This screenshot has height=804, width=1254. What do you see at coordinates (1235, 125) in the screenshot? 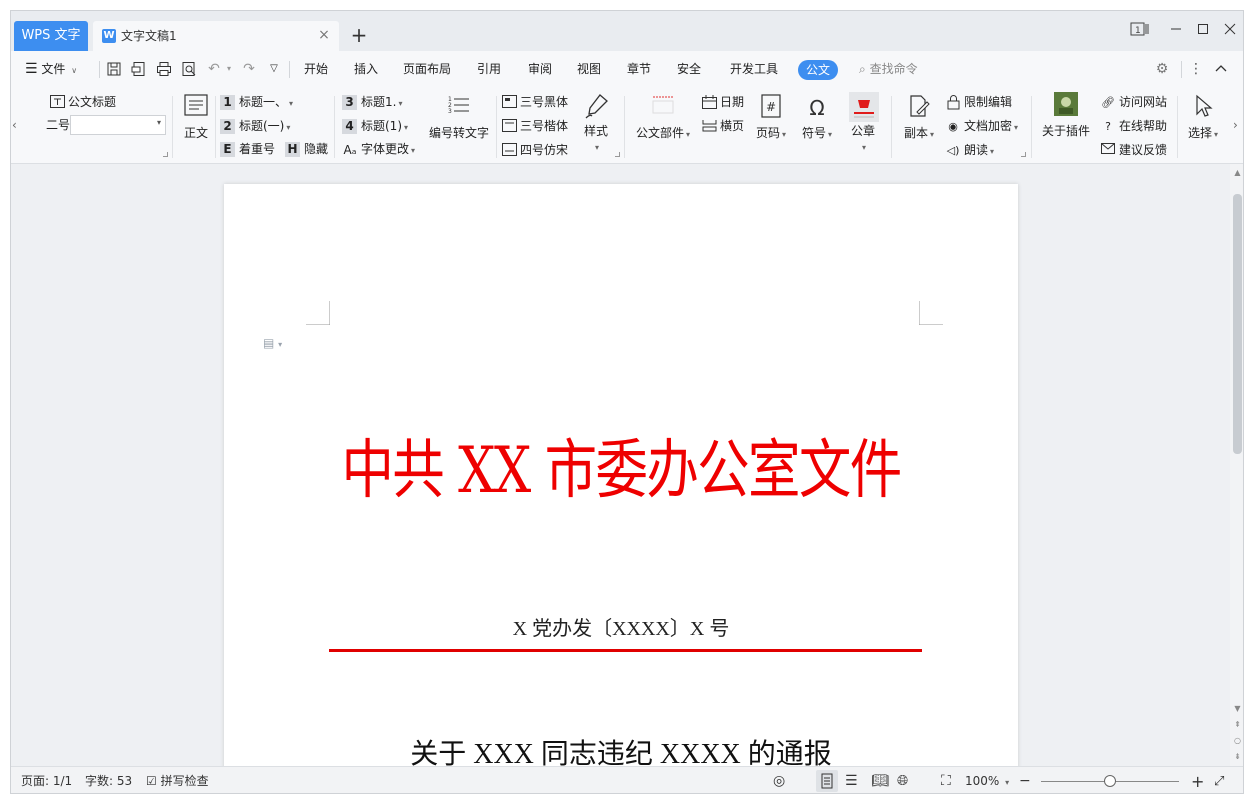
I see `ribbon-scroll-right-icon: ›` at bounding box center [1235, 125].